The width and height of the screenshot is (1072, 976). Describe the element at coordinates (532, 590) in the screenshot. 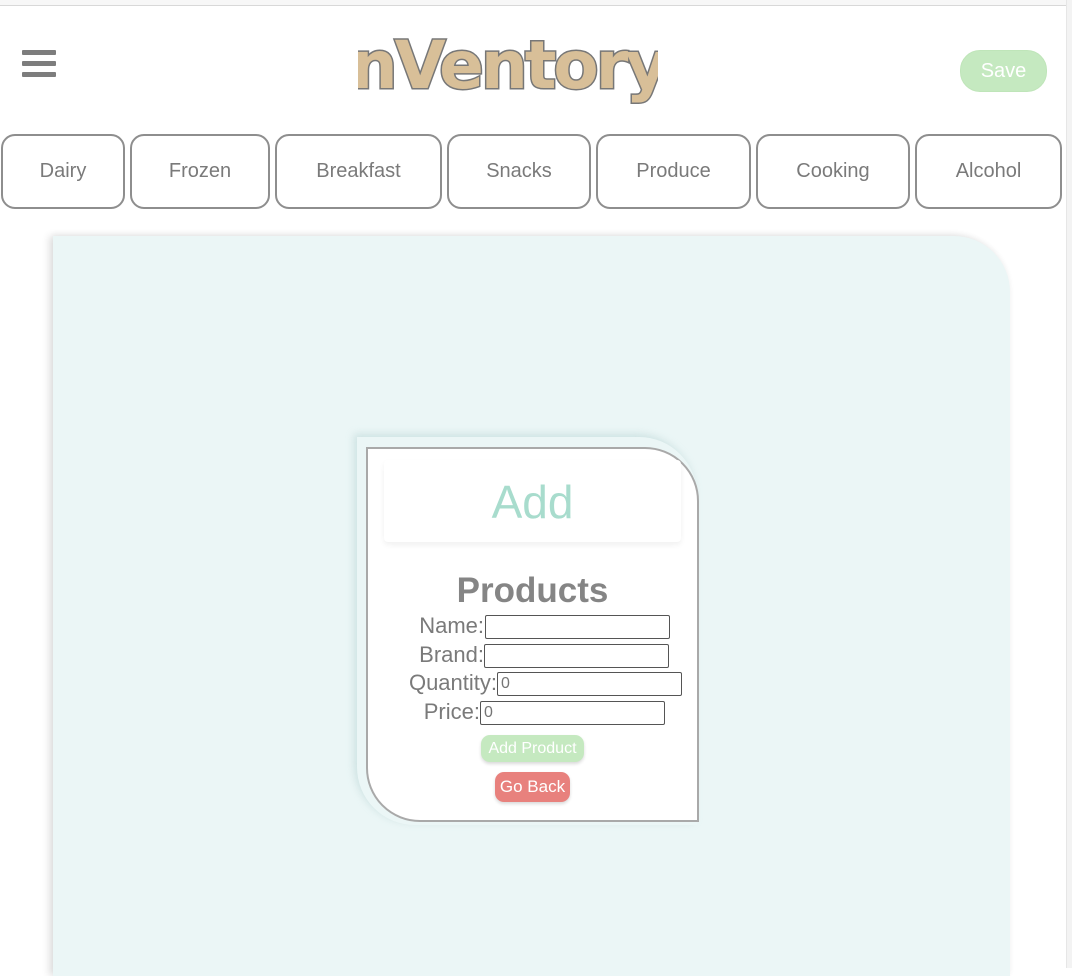

I see `products-heading: Products` at that location.